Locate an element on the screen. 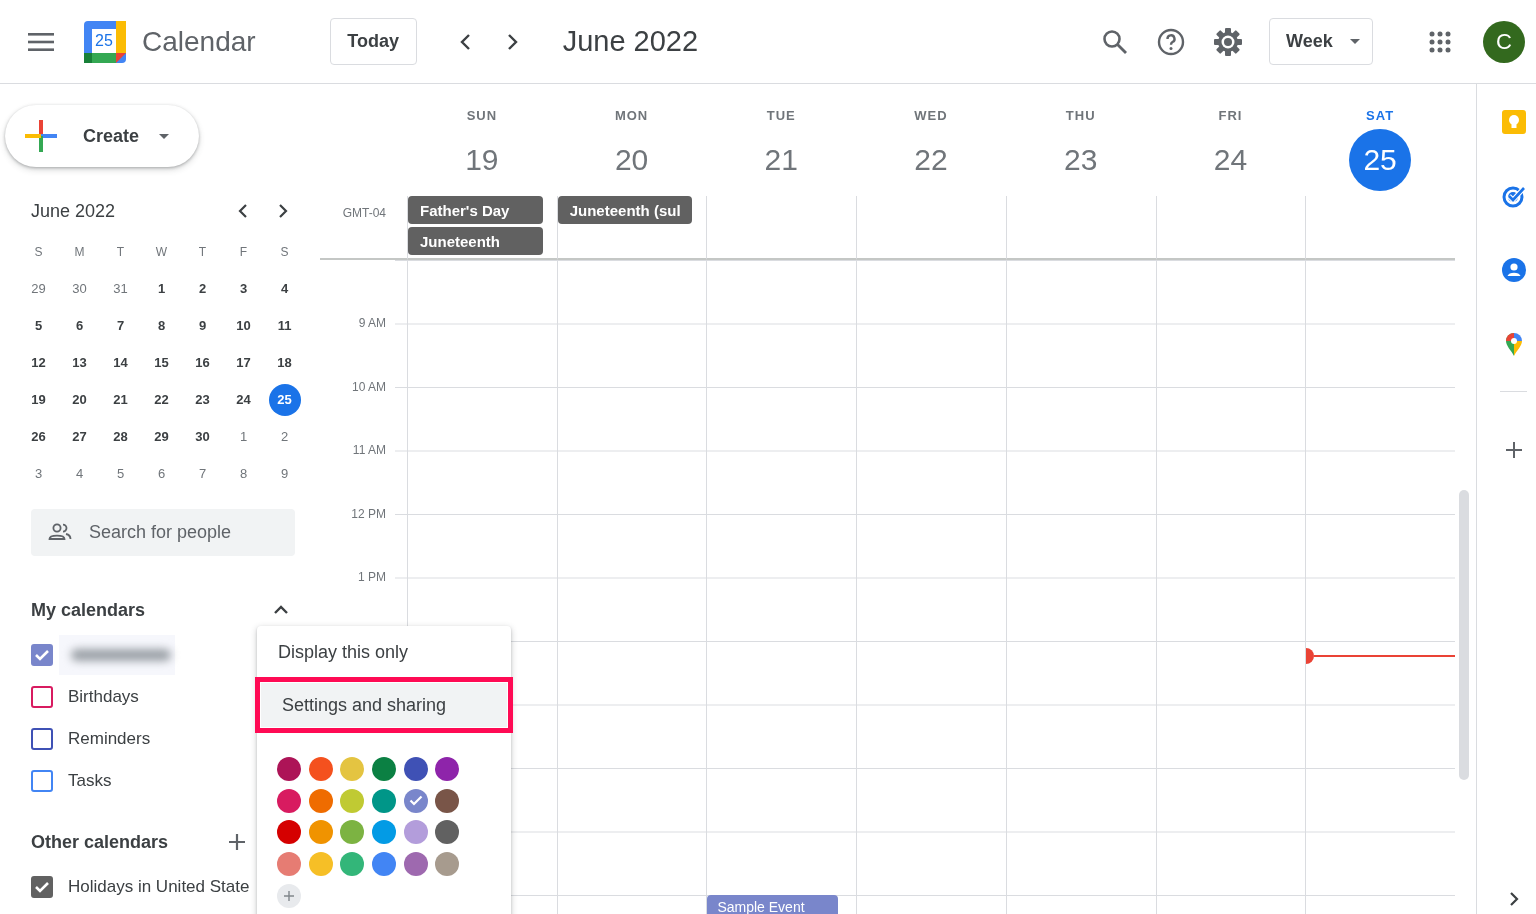  create-button: Create is located at coordinates (102, 136).